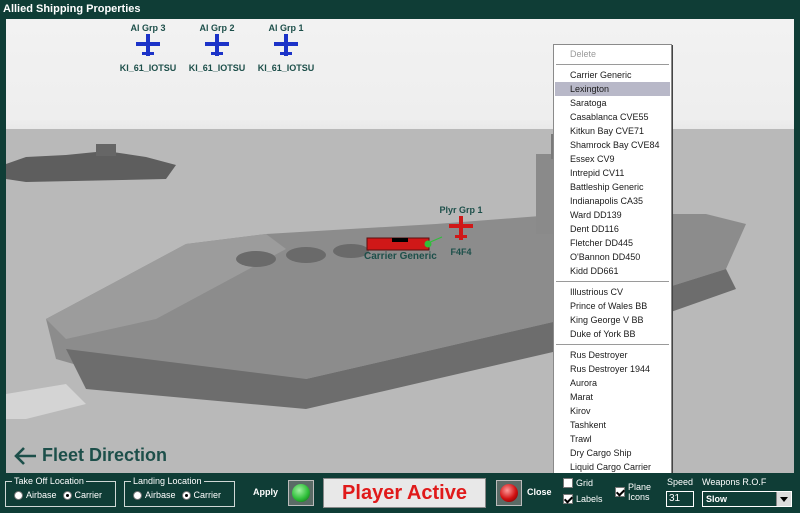  I want to click on menu-item-ship: Dent DD116, so click(612, 229).